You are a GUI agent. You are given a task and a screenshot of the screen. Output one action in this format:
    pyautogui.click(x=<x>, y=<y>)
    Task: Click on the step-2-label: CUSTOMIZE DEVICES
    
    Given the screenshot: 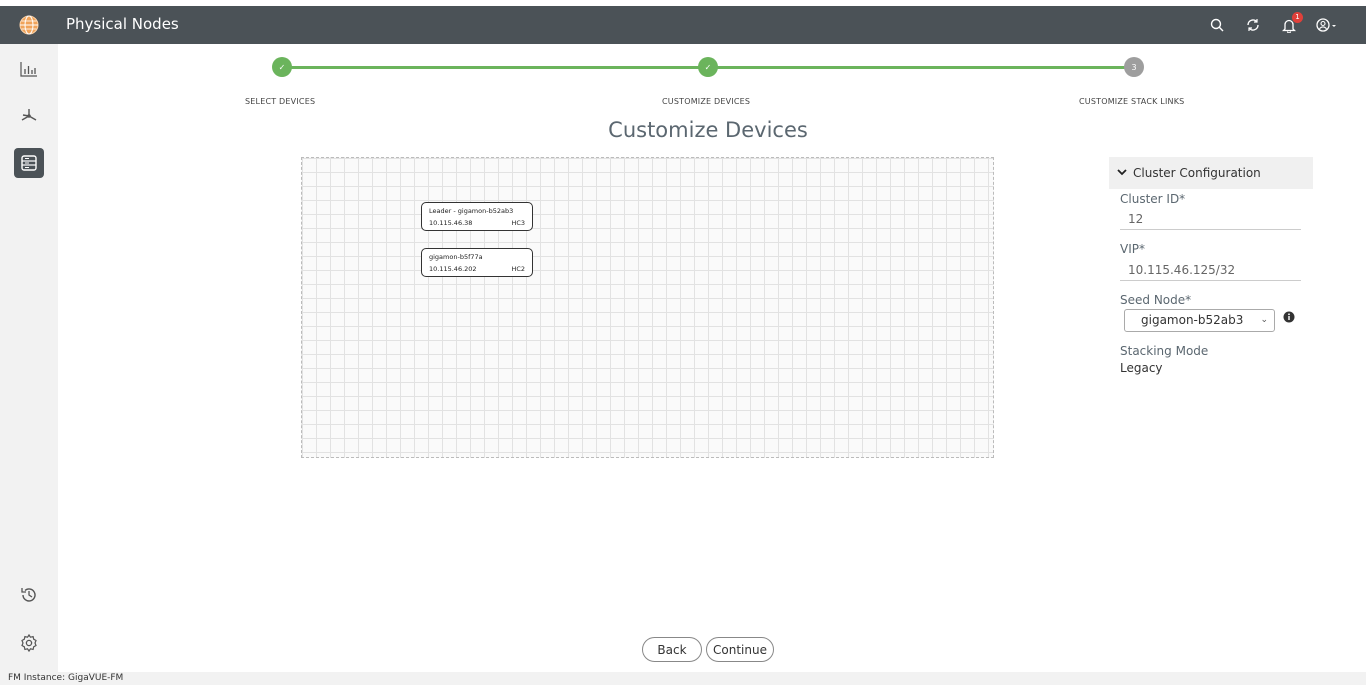 What is the action you would take?
    pyautogui.click(x=706, y=101)
    